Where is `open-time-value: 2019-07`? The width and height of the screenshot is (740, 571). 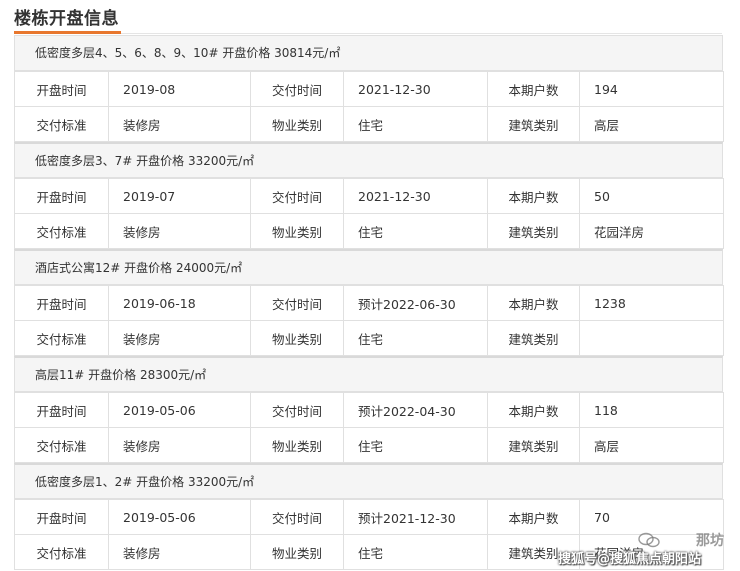 open-time-value: 2019-07 is located at coordinates (179, 196).